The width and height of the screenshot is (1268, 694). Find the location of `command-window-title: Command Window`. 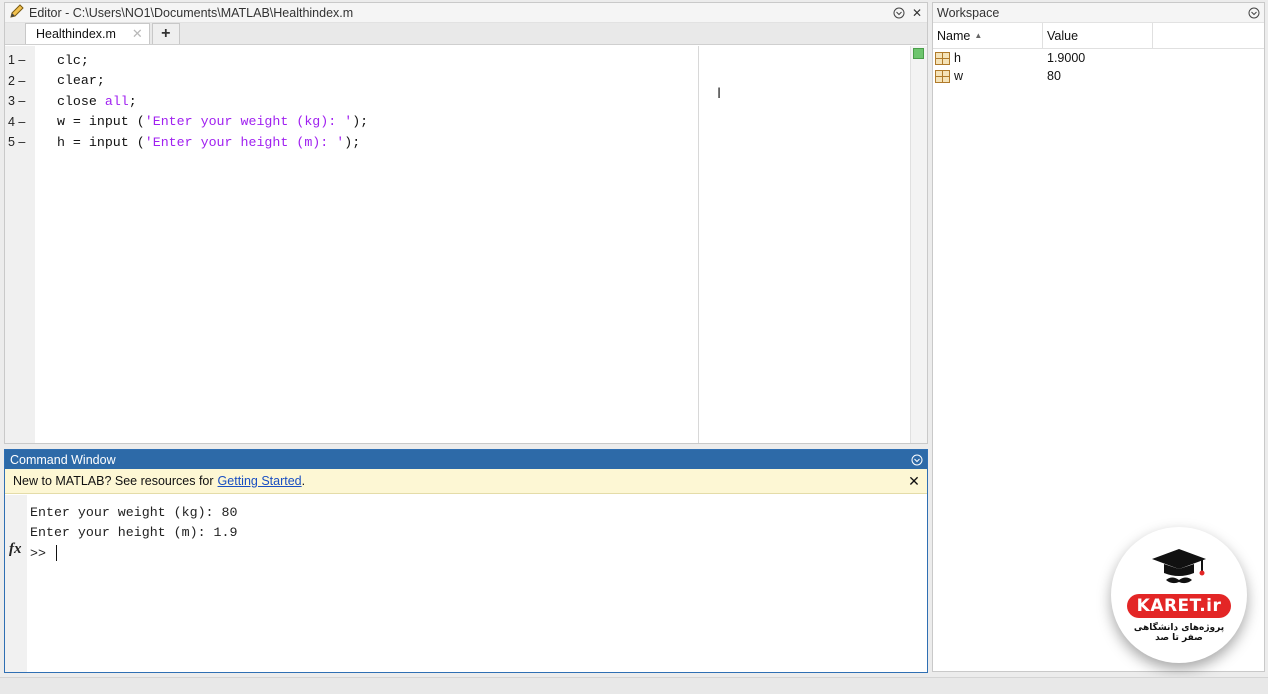

command-window-title: Command Window is located at coordinates (63, 459).